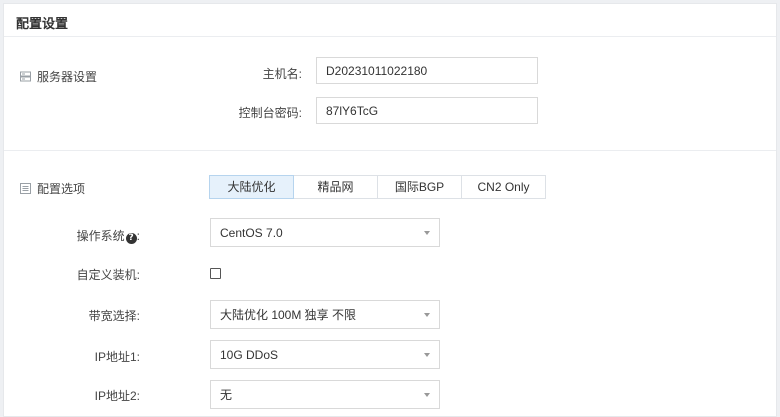 Image resolution: width=780 pixels, height=417 pixels. Describe the element at coordinates (61, 189) in the screenshot. I see `config-section-title: 配置选项` at that location.